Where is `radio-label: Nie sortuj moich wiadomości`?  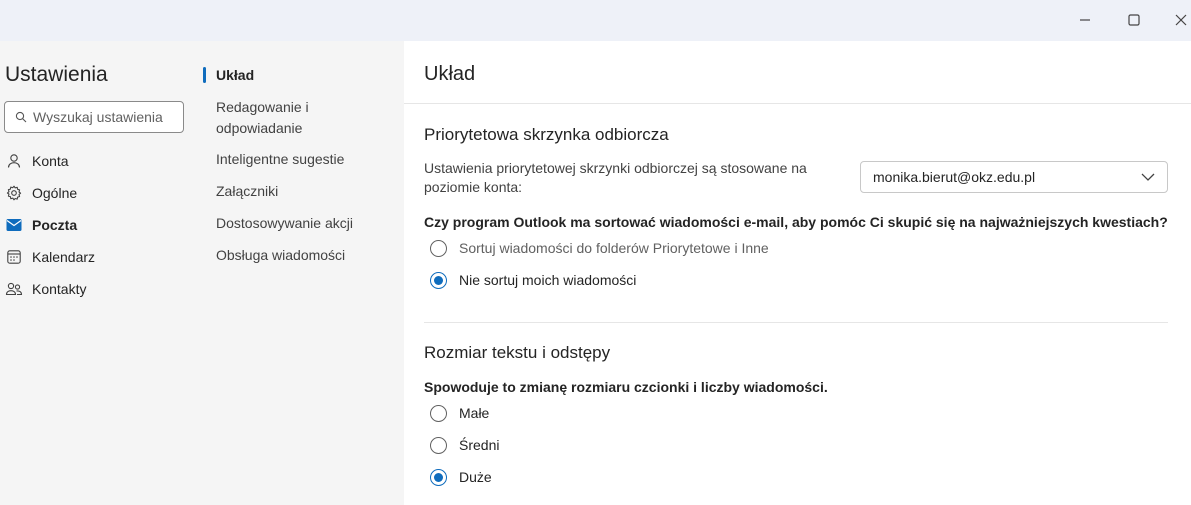
radio-label: Nie sortuj moich wiadomości is located at coordinates (548, 280).